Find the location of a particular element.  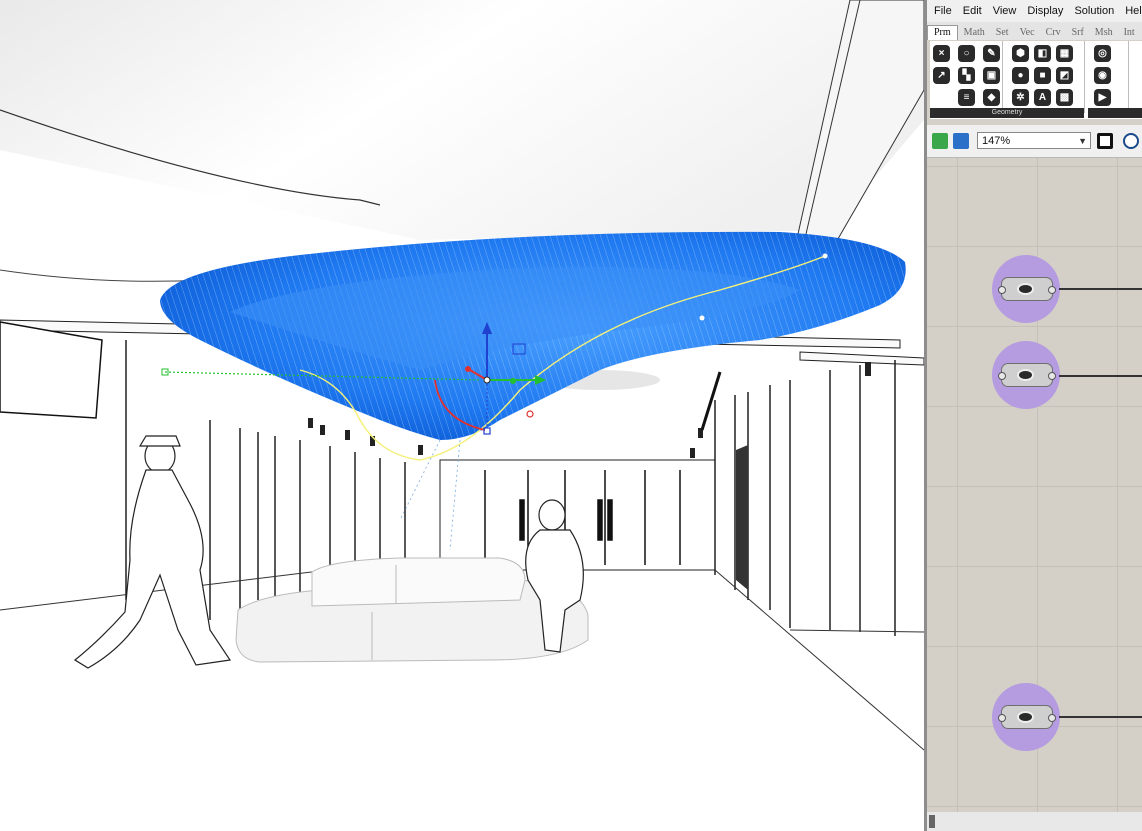

open-file-icon is located at coordinates (940, 141).